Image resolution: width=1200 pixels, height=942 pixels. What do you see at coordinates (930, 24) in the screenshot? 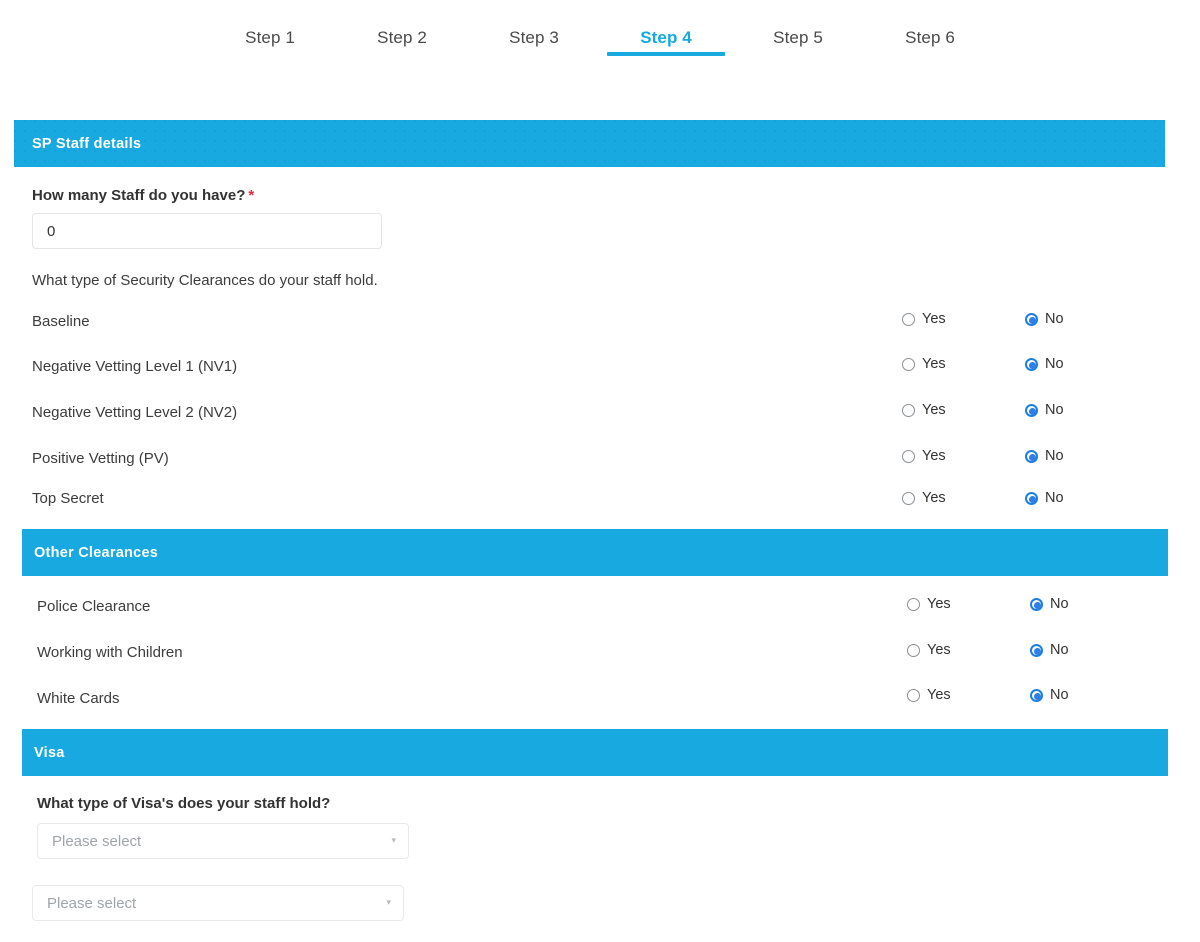
I see `tab-step-6: Step 6` at bounding box center [930, 24].